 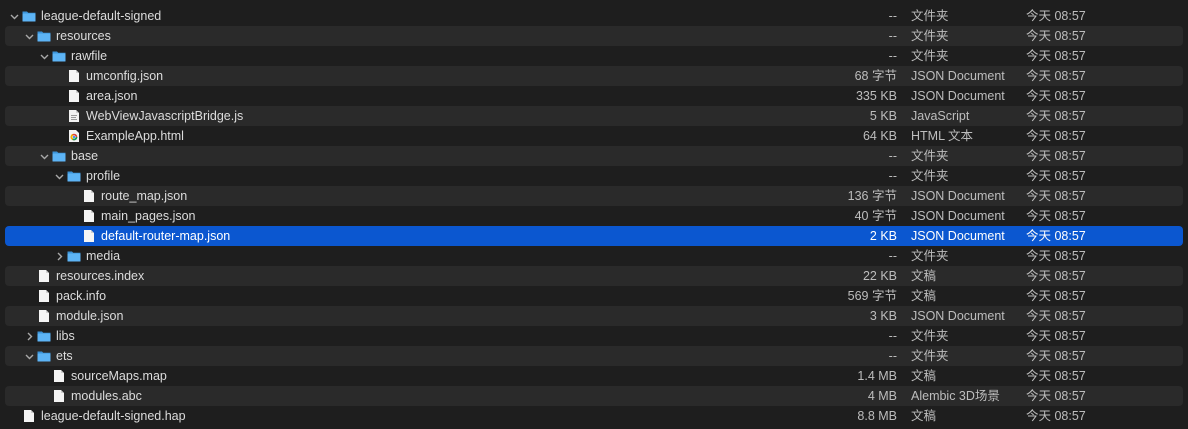 I want to click on item-name: ExampleApp.html, so click(x=135, y=136).